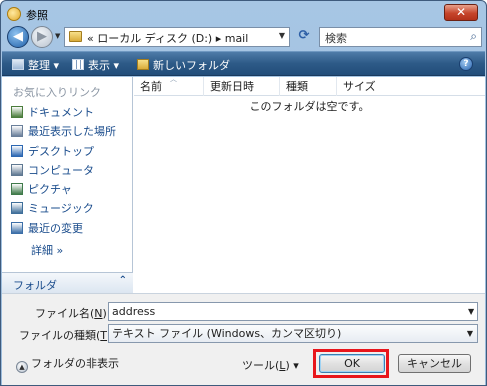 The width and height of the screenshot is (487, 386). Describe the element at coordinates (474, 311) in the screenshot. I see `filename-dropdown-icon: ▼` at that location.